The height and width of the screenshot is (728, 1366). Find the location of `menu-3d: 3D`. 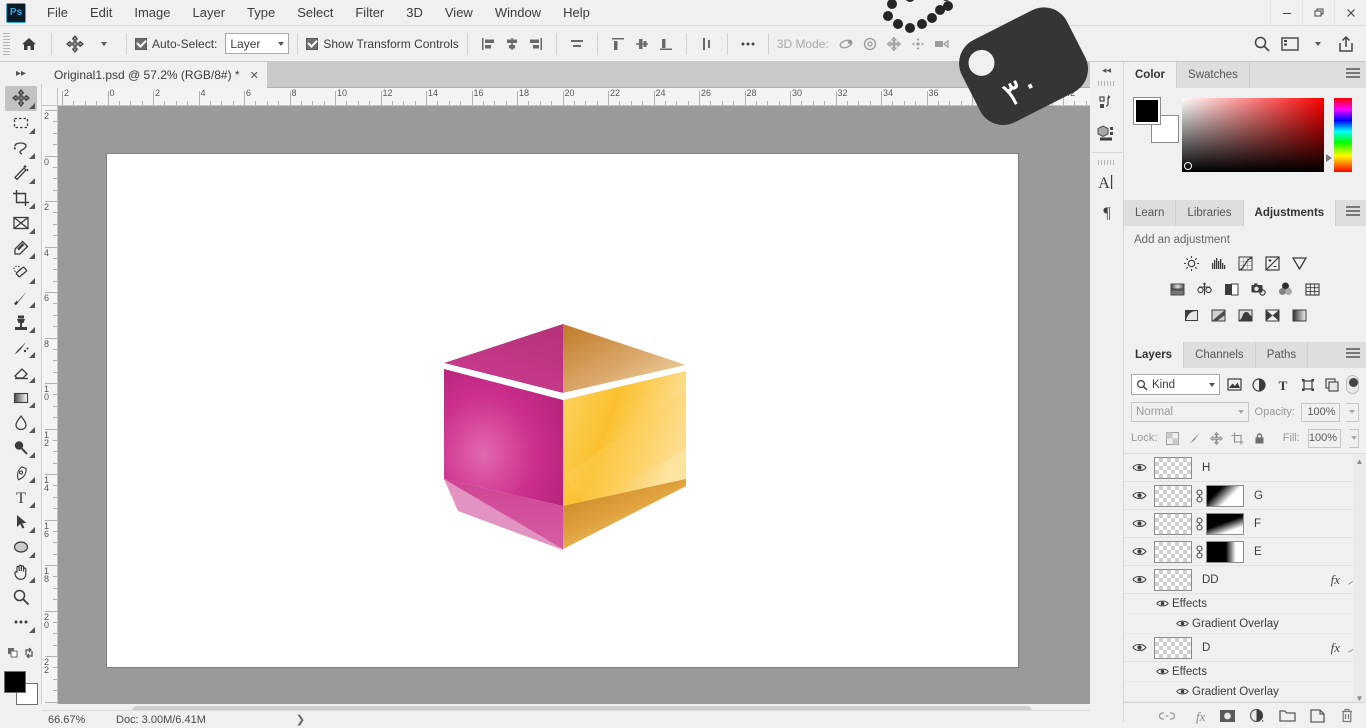

menu-3d: 3D is located at coordinates (414, 12).